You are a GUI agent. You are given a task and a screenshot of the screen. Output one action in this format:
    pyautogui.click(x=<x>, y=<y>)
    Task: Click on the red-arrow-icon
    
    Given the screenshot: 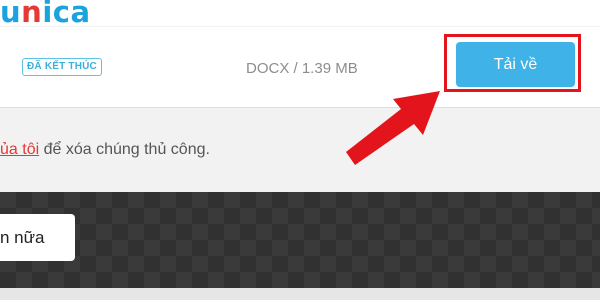 What is the action you would take?
    pyautogui.click(x=393, y=128)
    